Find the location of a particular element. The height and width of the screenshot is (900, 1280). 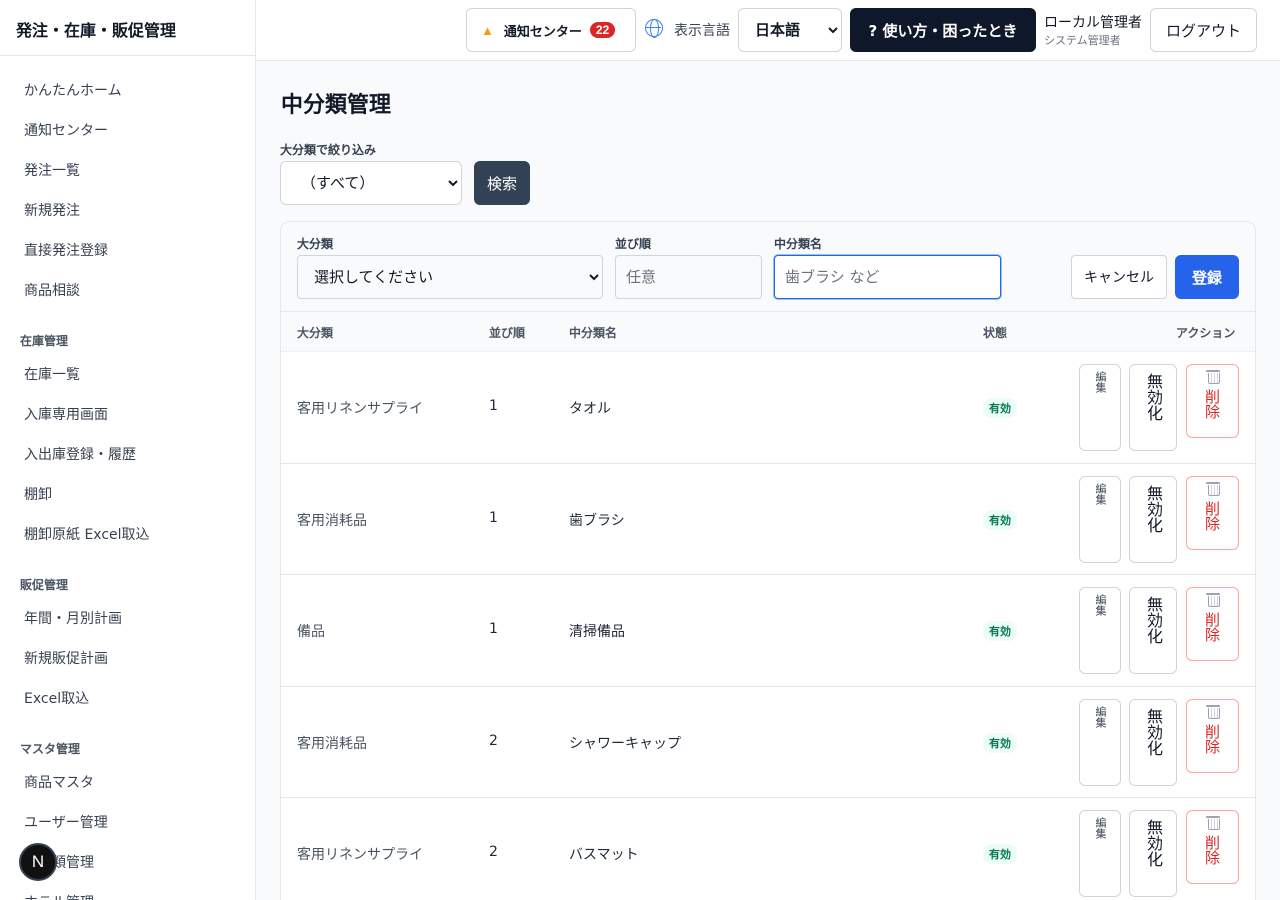

sidebar-item-easy-home: かんたんホーム is located at coordinates (127, 90).